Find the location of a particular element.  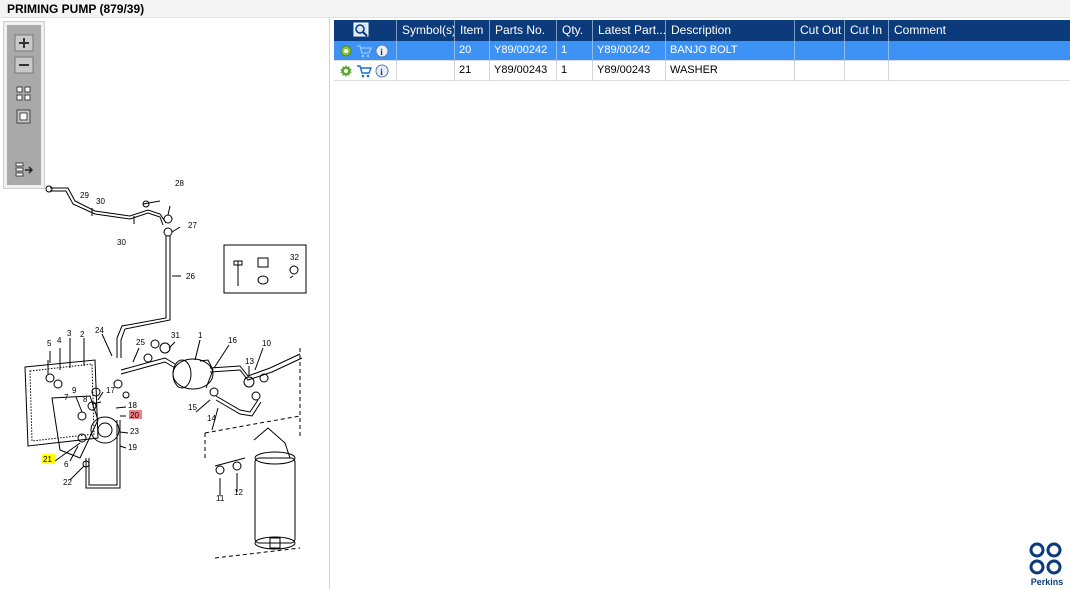

description-cell: BANJO BOLT is located at coordinates (730, 51).